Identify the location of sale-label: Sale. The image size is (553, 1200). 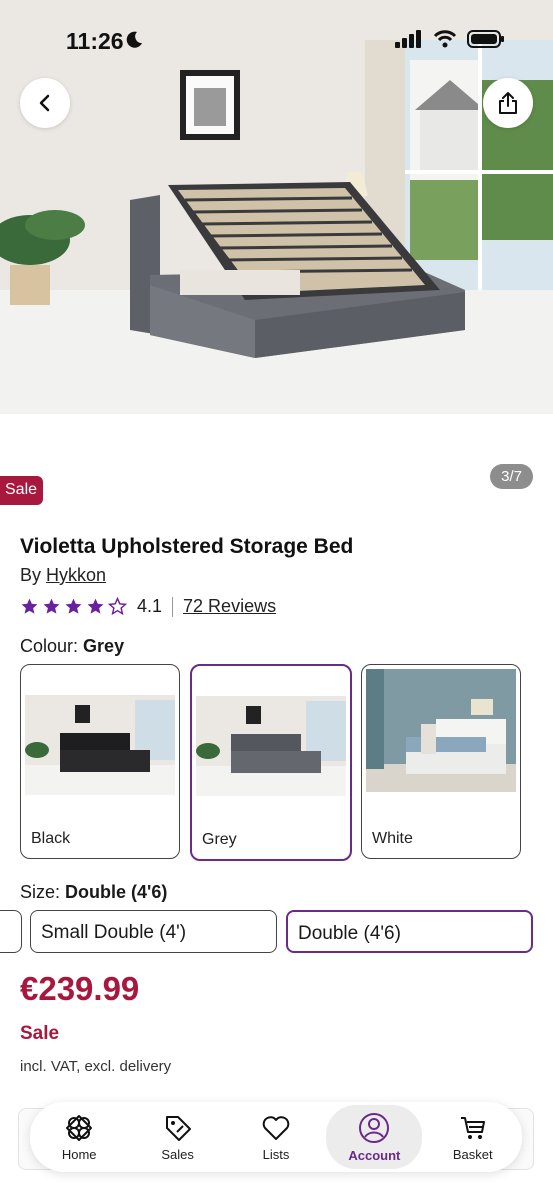
(40, 1033).